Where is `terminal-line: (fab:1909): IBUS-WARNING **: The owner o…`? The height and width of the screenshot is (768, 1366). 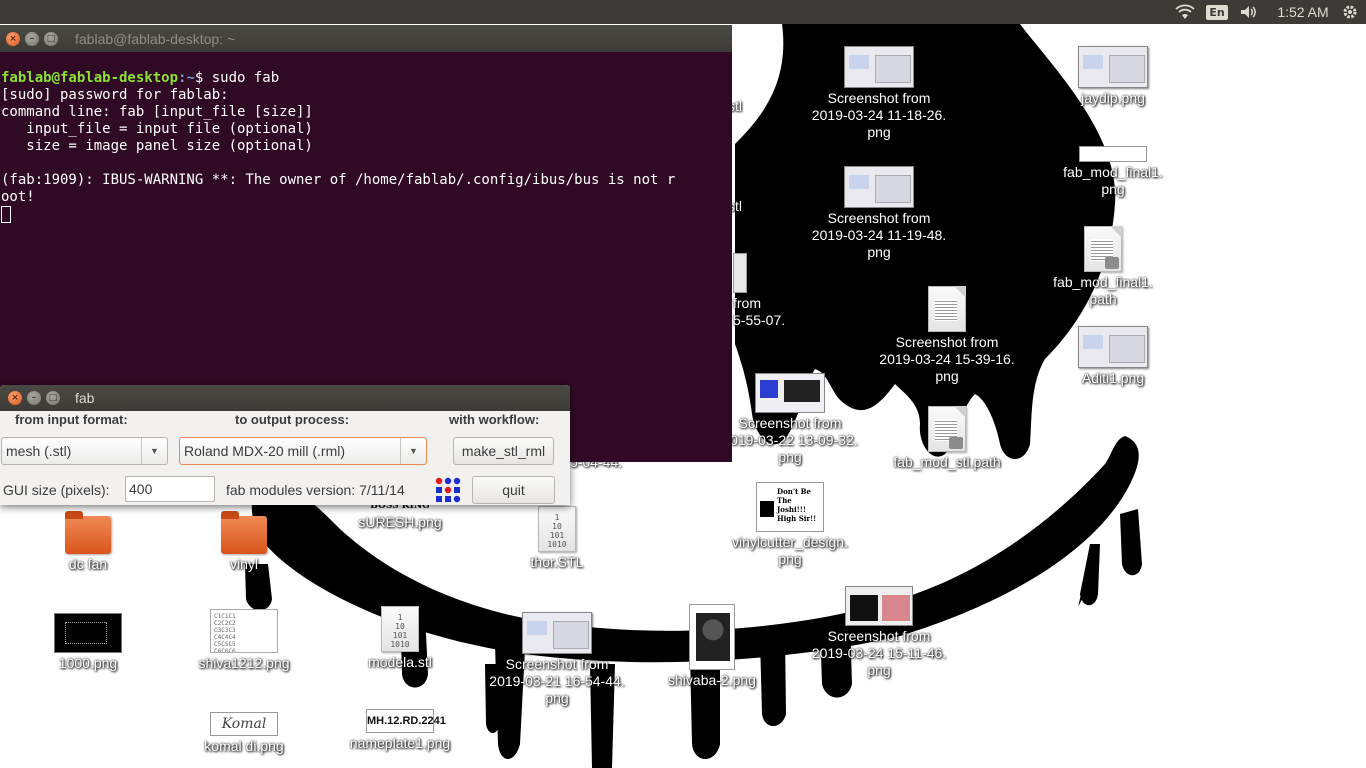 terminal-line: (fab:1909): IBUS-WARNING **: The owner o… is located at coordinates (338, 180).